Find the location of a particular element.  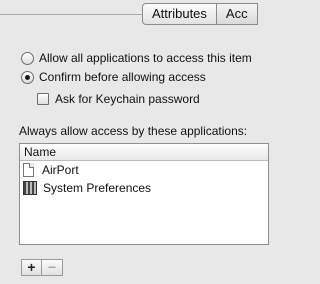

tab-bar: Attributes Acc is located at coordinates (200, 14).